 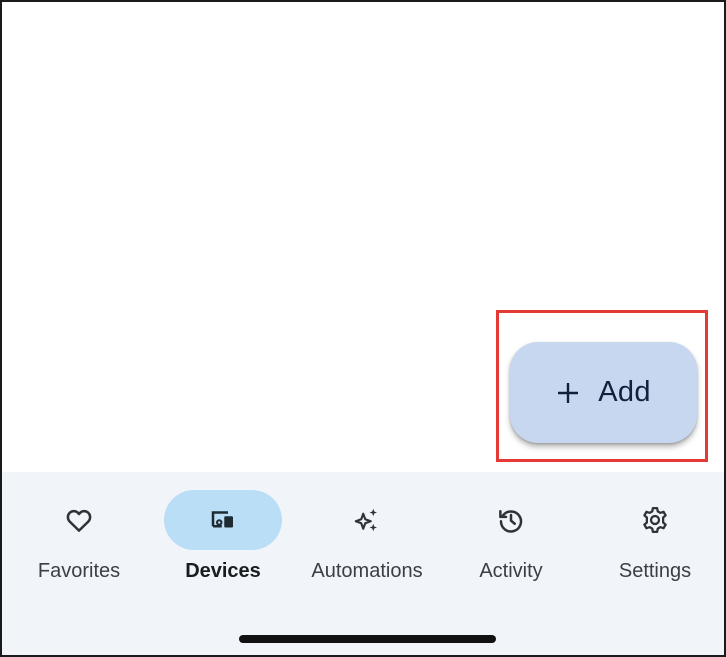 I want to click on nav-active-indicator, so click(x=223, y=520).